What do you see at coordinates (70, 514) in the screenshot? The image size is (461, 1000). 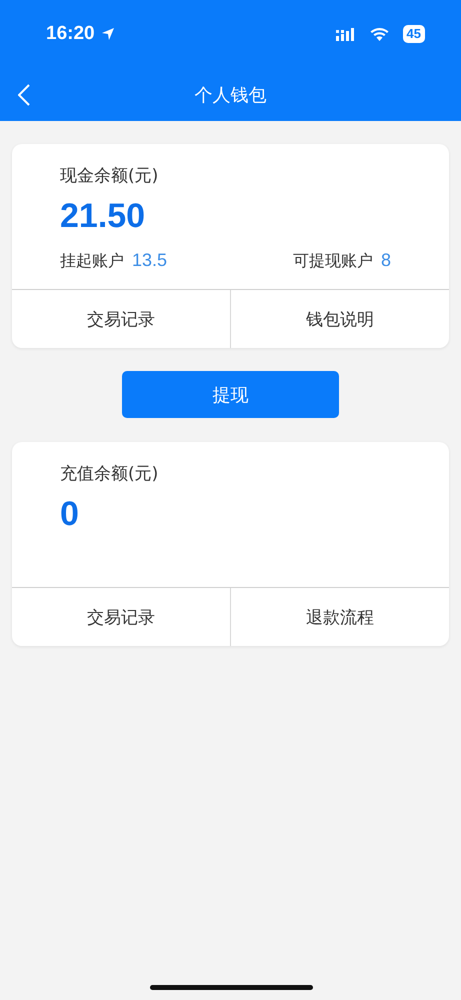 I see `balance-amount: 0` at bounding box center [70, 514].